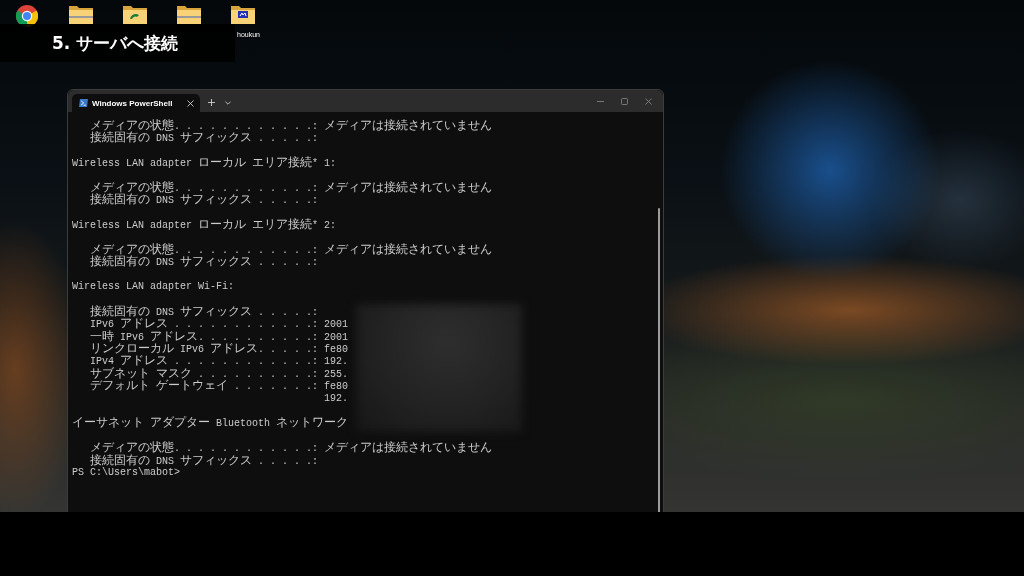 The height and width of the screenshot is (576, 1024). What do you see at coordinates (648, 101) in the screenshot?
I see `window-close-icon` at bounding box center [648, 101].